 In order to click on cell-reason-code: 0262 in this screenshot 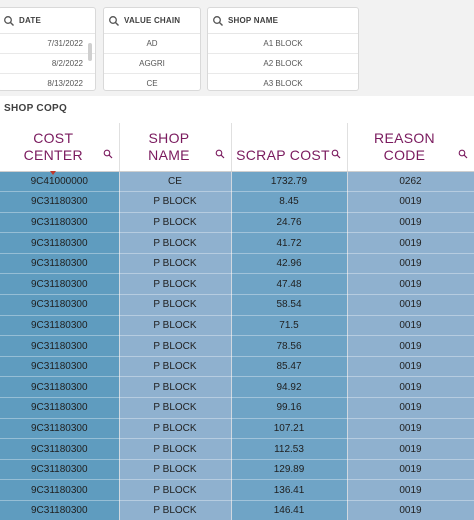, I will do `click(410, 182)`.